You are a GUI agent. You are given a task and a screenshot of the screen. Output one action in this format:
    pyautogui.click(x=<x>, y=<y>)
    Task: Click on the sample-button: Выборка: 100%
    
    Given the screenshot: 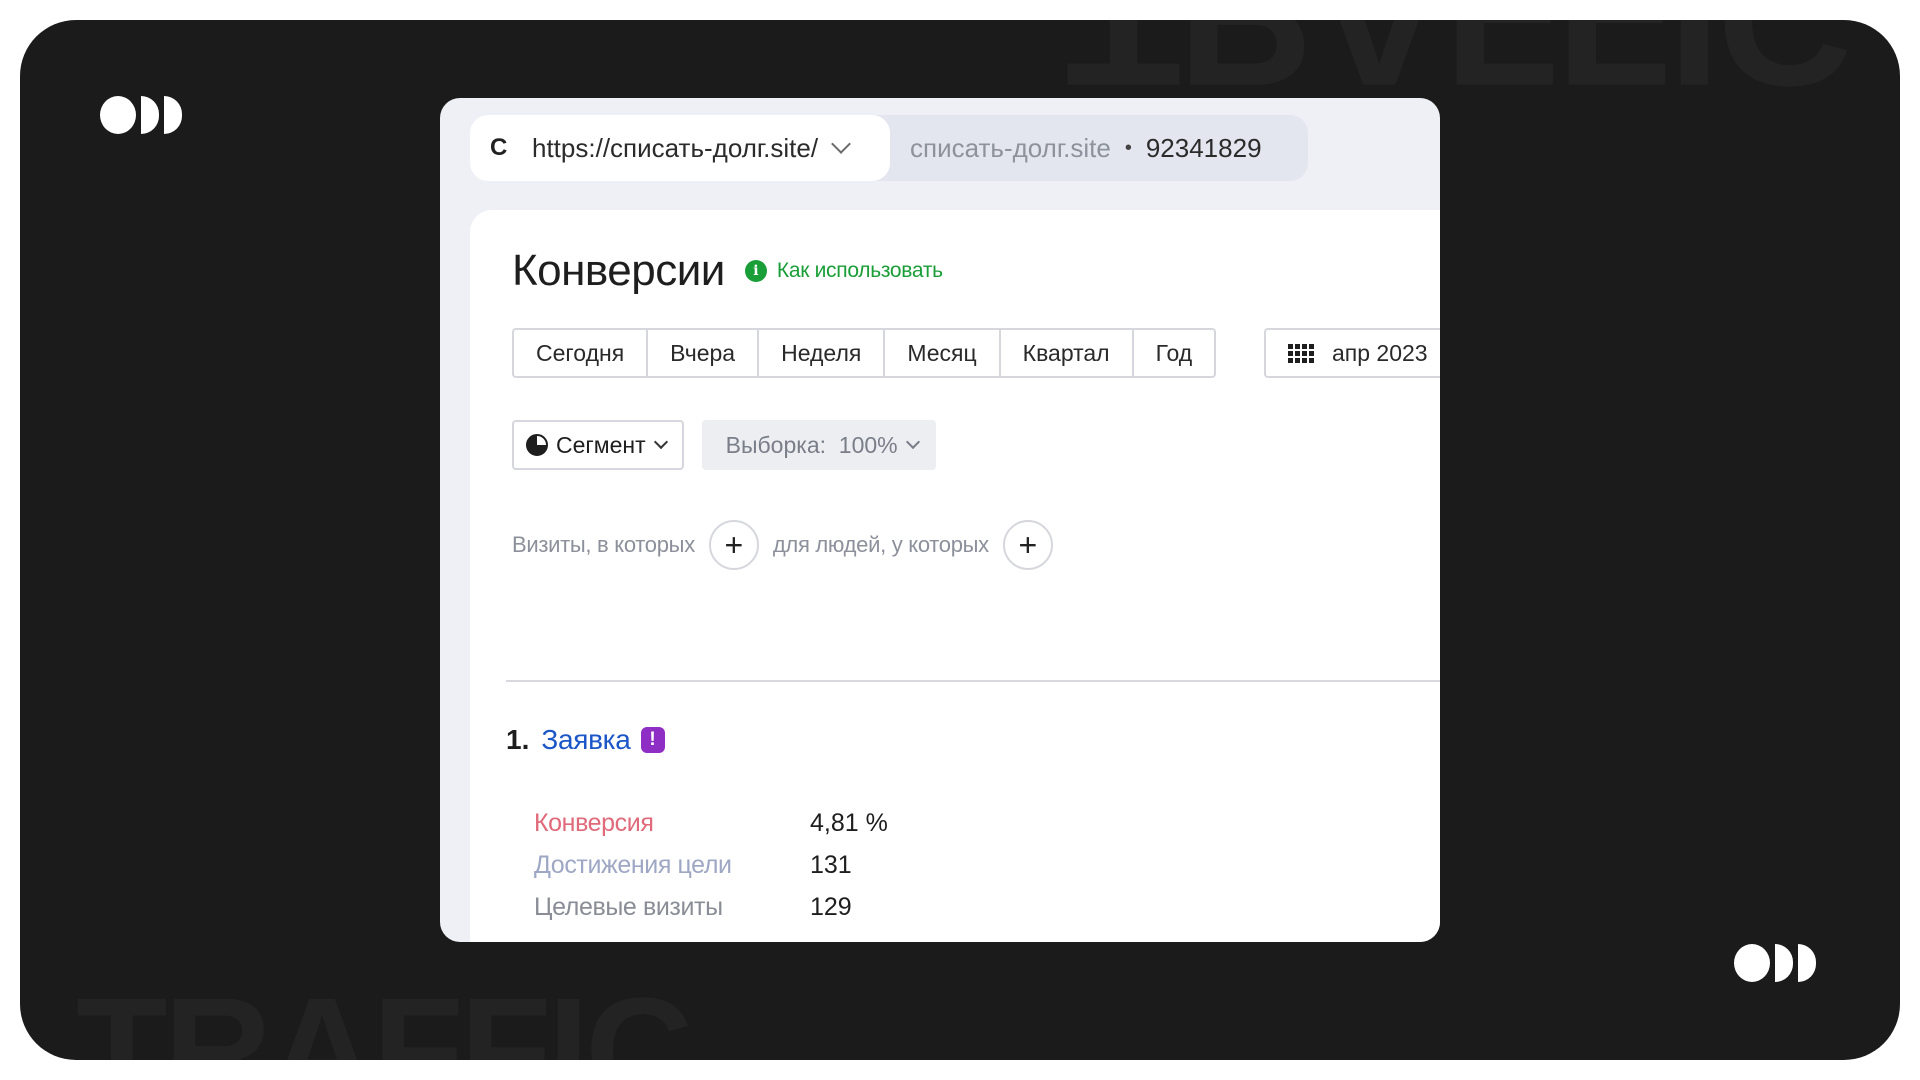 What is the action you would take?
    pyautogui.click(x=818, y=445)
    